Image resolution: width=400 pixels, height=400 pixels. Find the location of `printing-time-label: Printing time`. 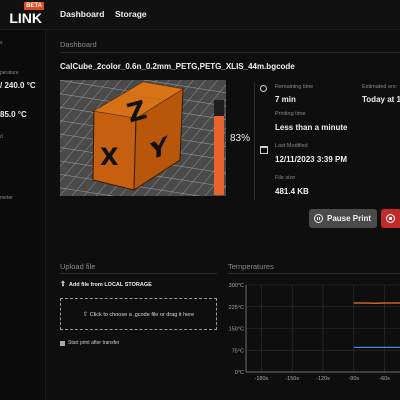

printing-time-label: Printing time is located at coordinates (290, 114).